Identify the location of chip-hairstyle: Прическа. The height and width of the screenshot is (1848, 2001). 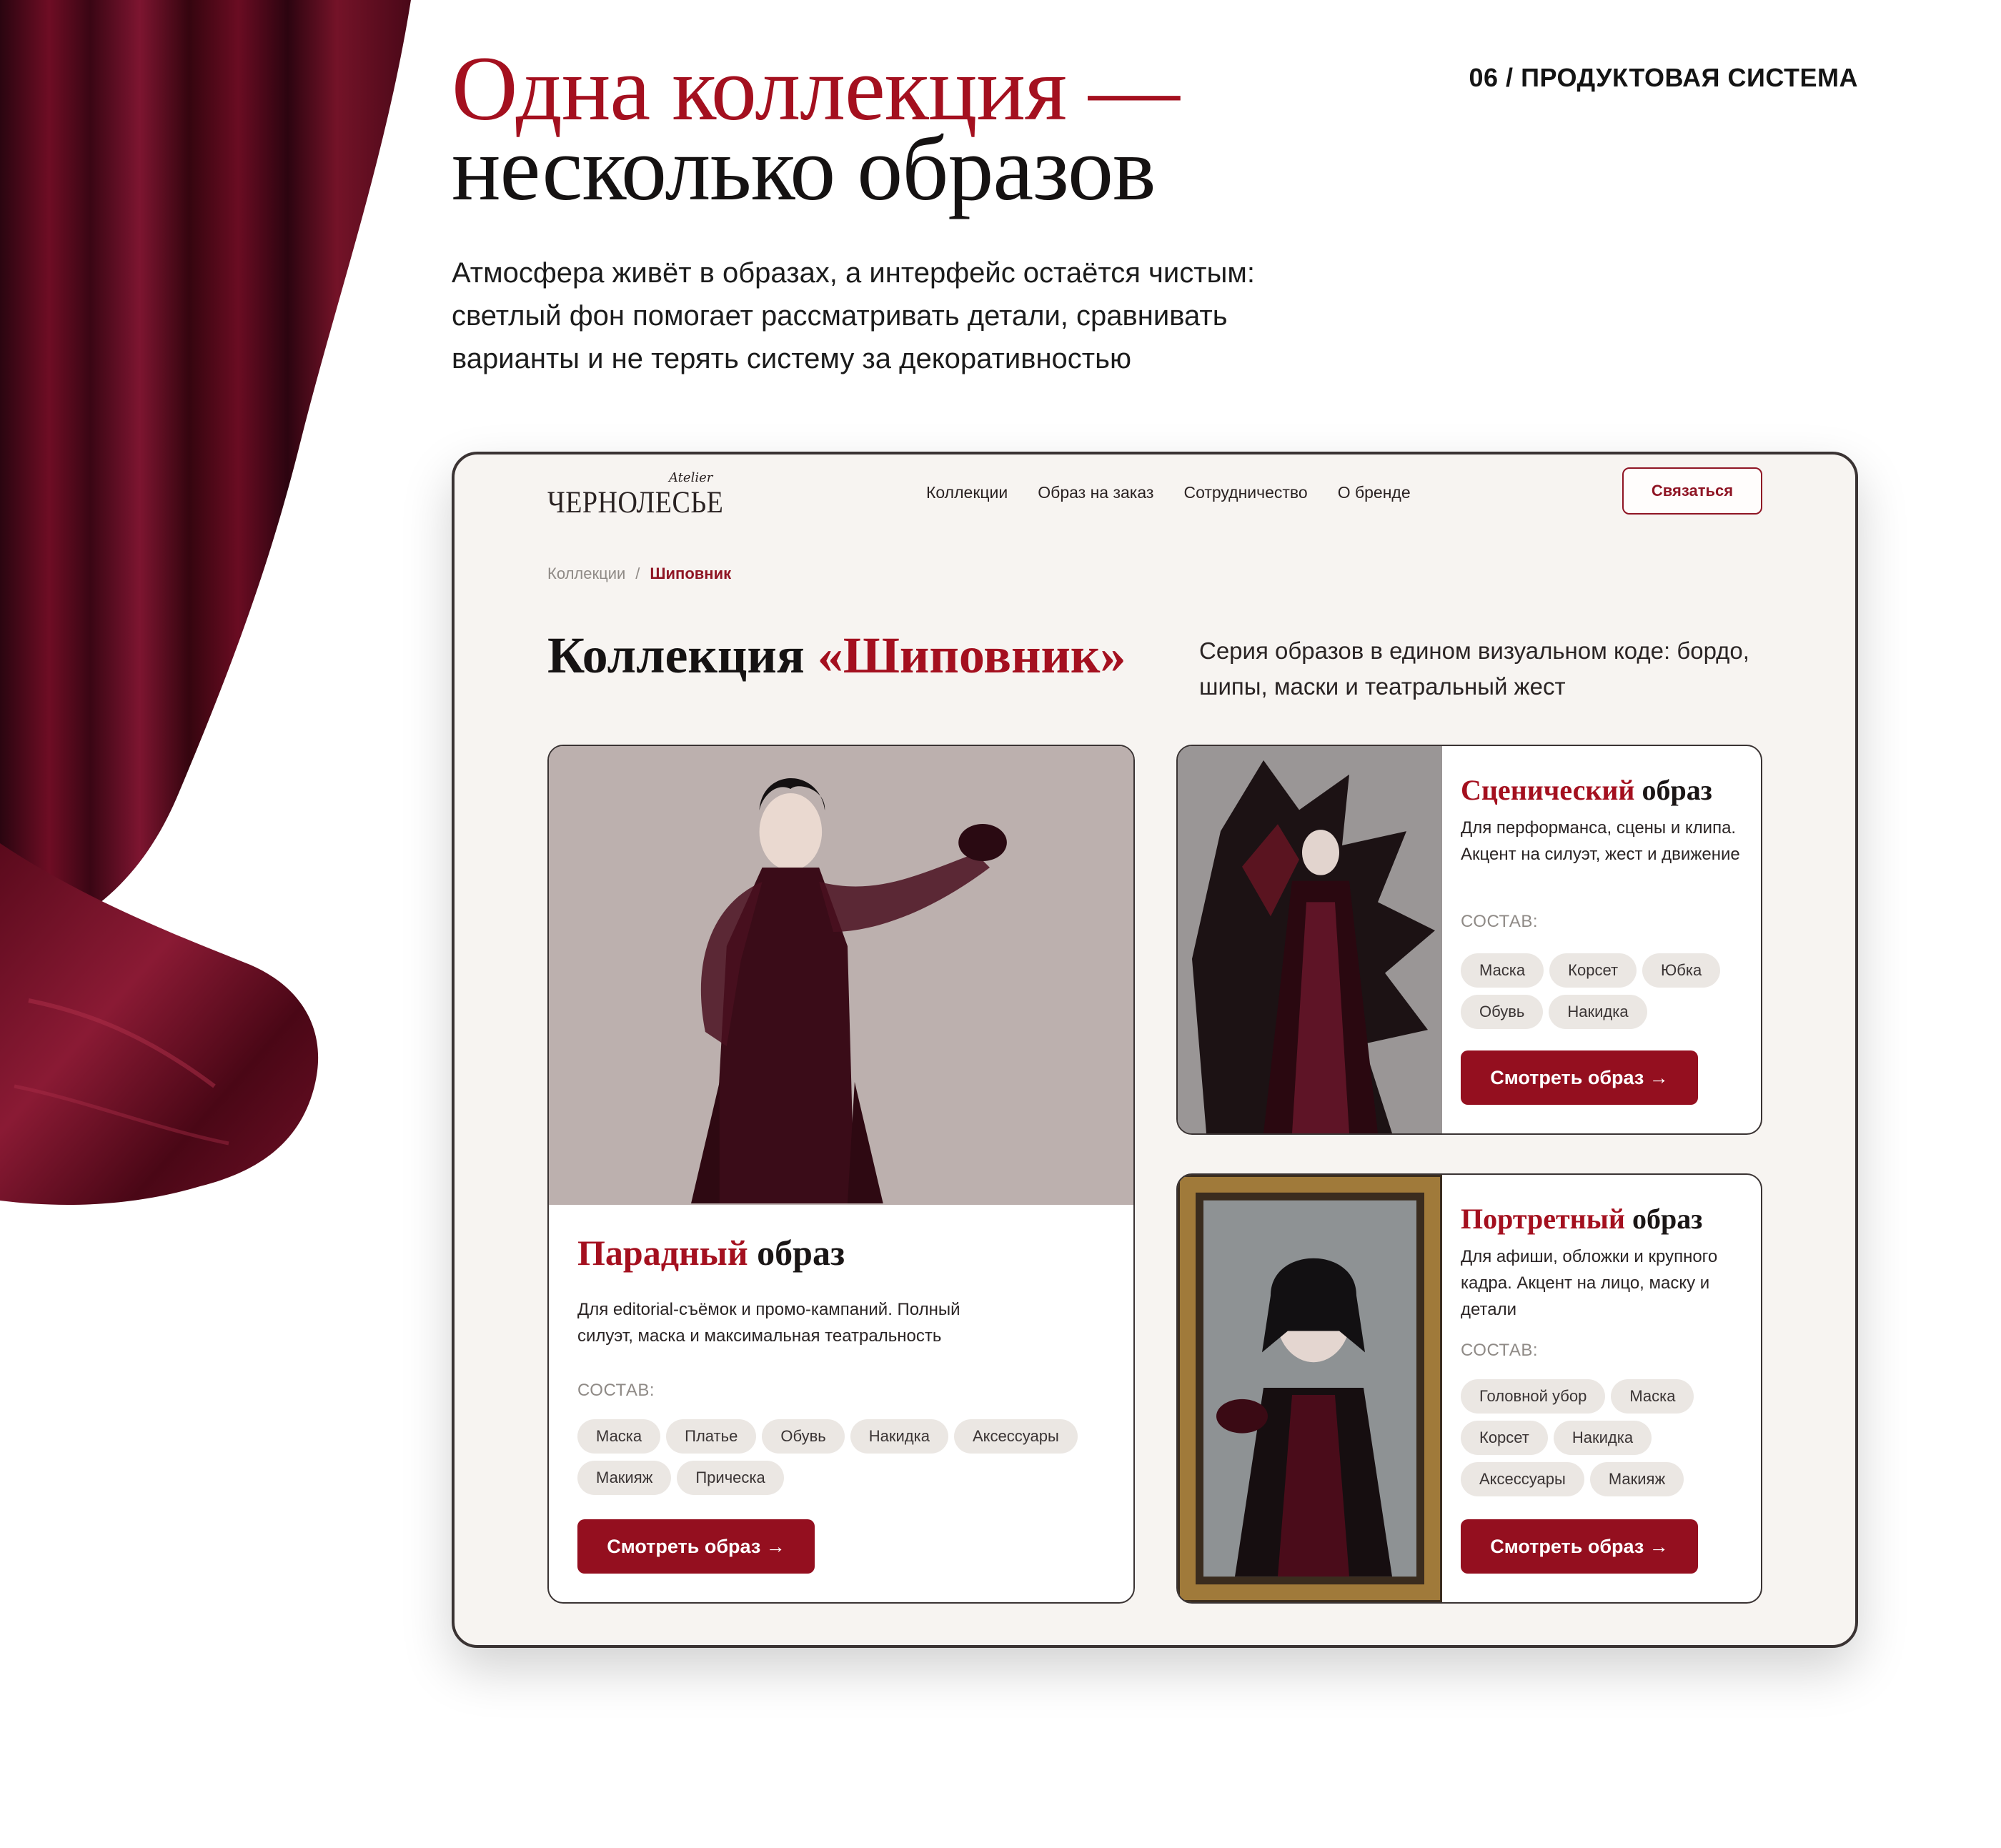
(730, 1478).